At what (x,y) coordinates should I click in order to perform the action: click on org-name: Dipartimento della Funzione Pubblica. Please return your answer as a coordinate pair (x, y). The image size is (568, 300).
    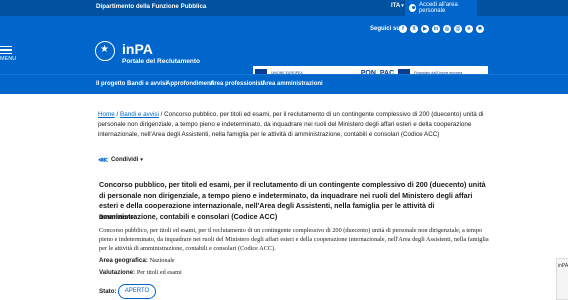
    Looking at the image, I should click on (151, 6).